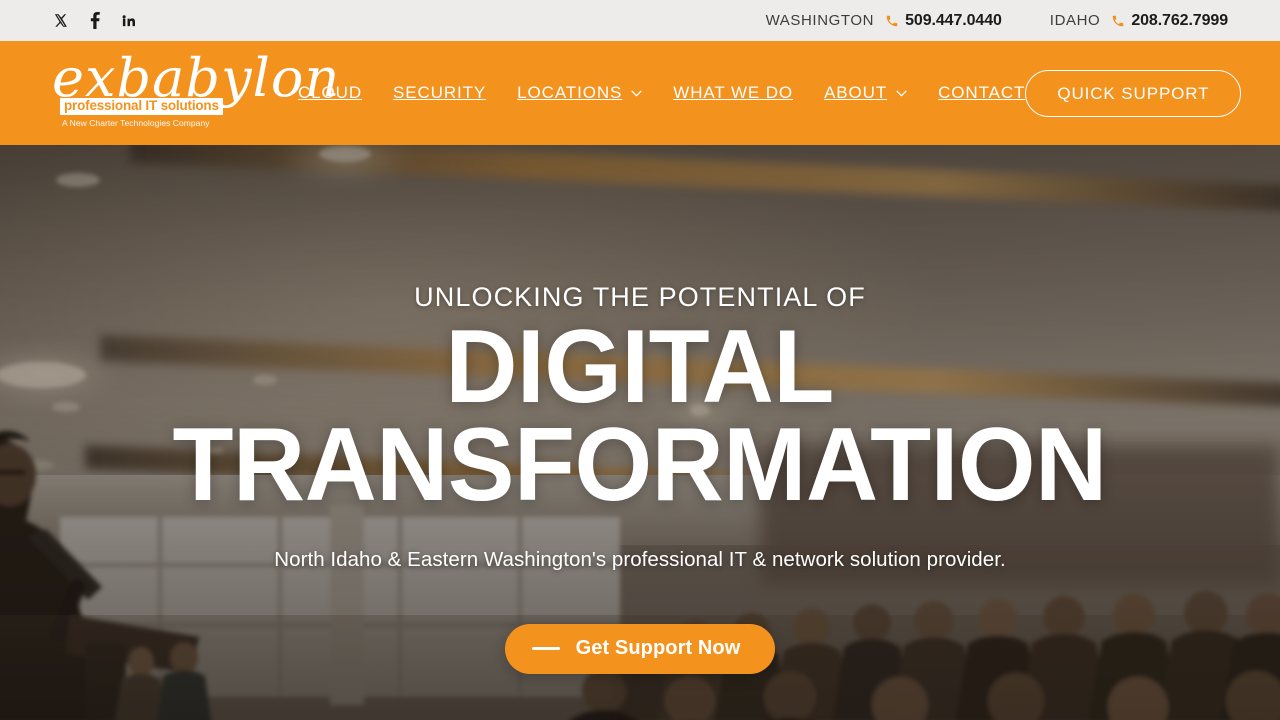 The height and width of the screenshot is (720, 1280). What do you see at coordinates (136, 123) in the screenshot?
I see `logo-subline: A New Charter Technologies Company` at bounding box center [136, 123].